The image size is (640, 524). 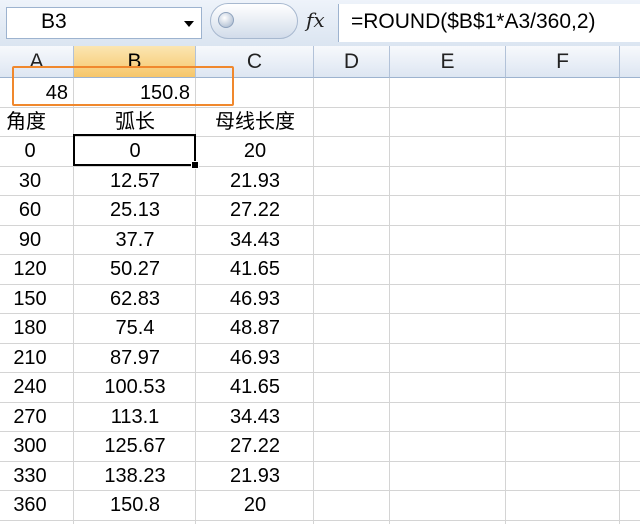 What do you see at coordinates (189, 24) in the screenshot?
I see `dropdown-arrow-icon` at bounding box center [189, 24].